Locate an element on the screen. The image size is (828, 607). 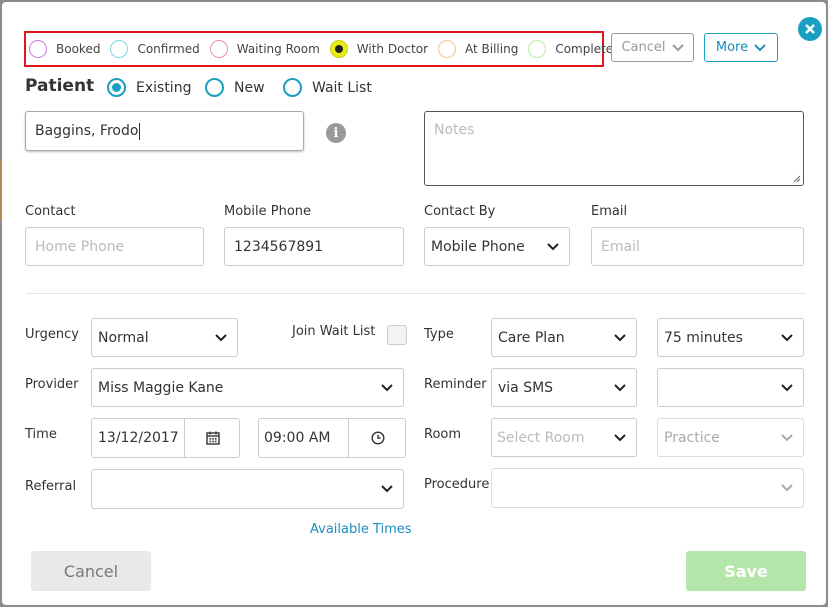
patient-option-wait-list: Wait List is located at coordinates (327, 87).